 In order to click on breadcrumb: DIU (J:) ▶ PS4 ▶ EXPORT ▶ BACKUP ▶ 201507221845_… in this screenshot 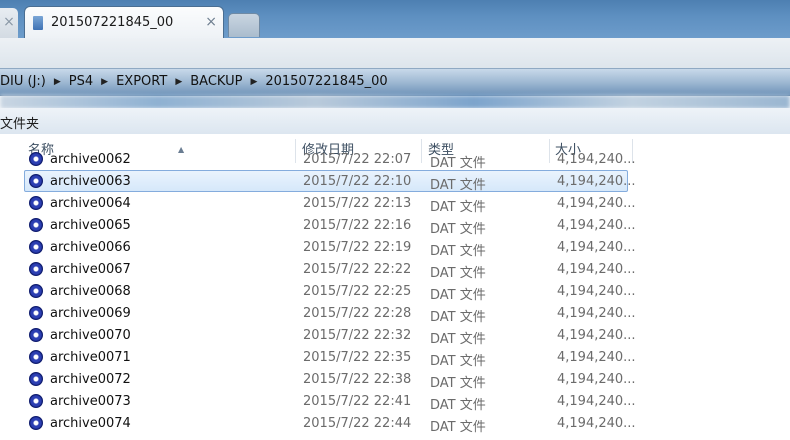, I will do `click(194, 81)`.